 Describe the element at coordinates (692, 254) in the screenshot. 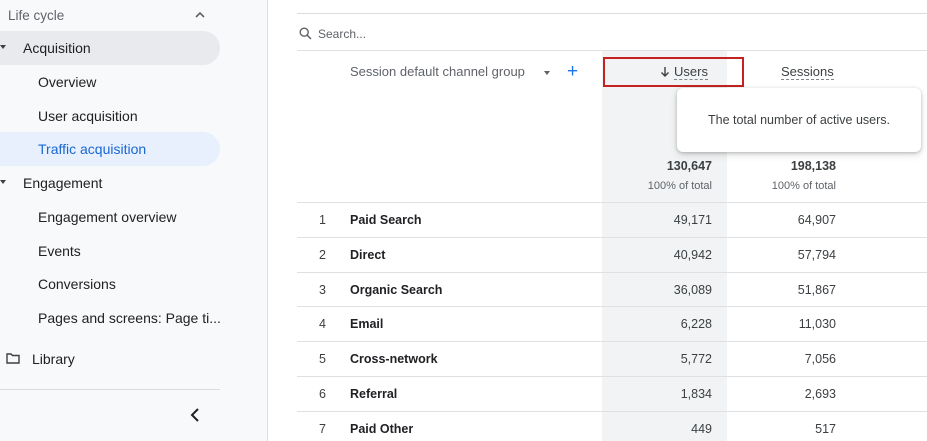

I see `users-value: 40,942` at that location.